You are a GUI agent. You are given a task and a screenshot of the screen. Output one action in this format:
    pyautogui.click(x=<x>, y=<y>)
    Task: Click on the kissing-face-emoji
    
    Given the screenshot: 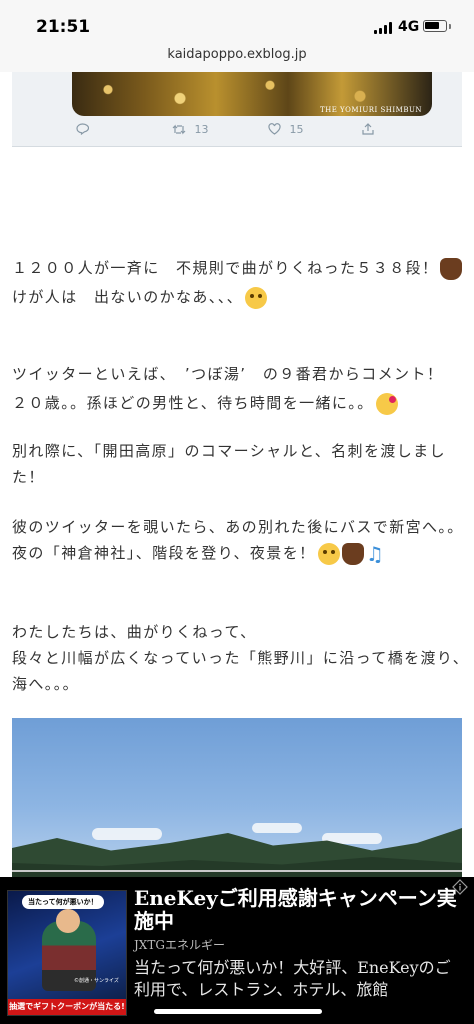 What is the action you would take?
    pyautogui.click(x=386, y=403)
    